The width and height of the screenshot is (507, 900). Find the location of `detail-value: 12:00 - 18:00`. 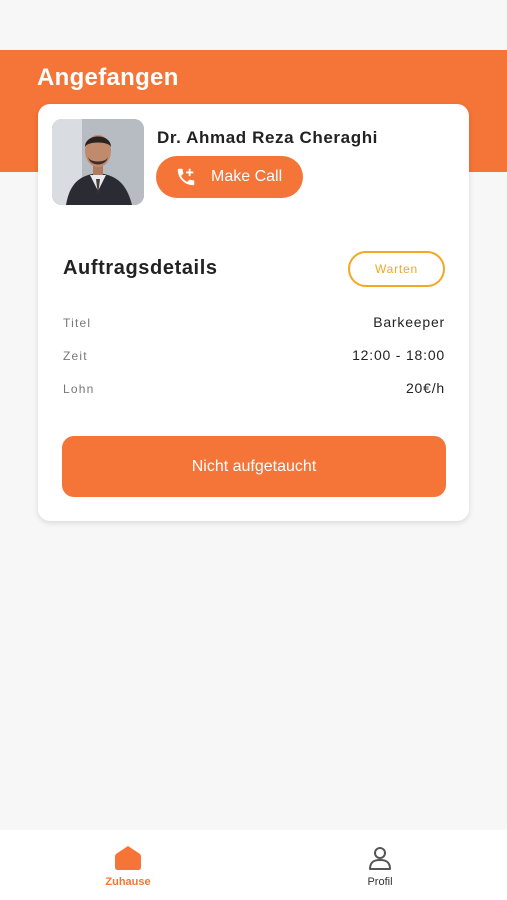

detail-value: 12:00 - 18:00 is located at coordinates (398, 355).